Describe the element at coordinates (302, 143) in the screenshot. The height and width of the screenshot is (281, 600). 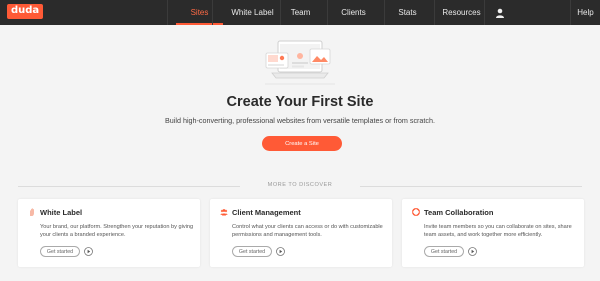
I see `create-site-button: Create a Site` at that location.